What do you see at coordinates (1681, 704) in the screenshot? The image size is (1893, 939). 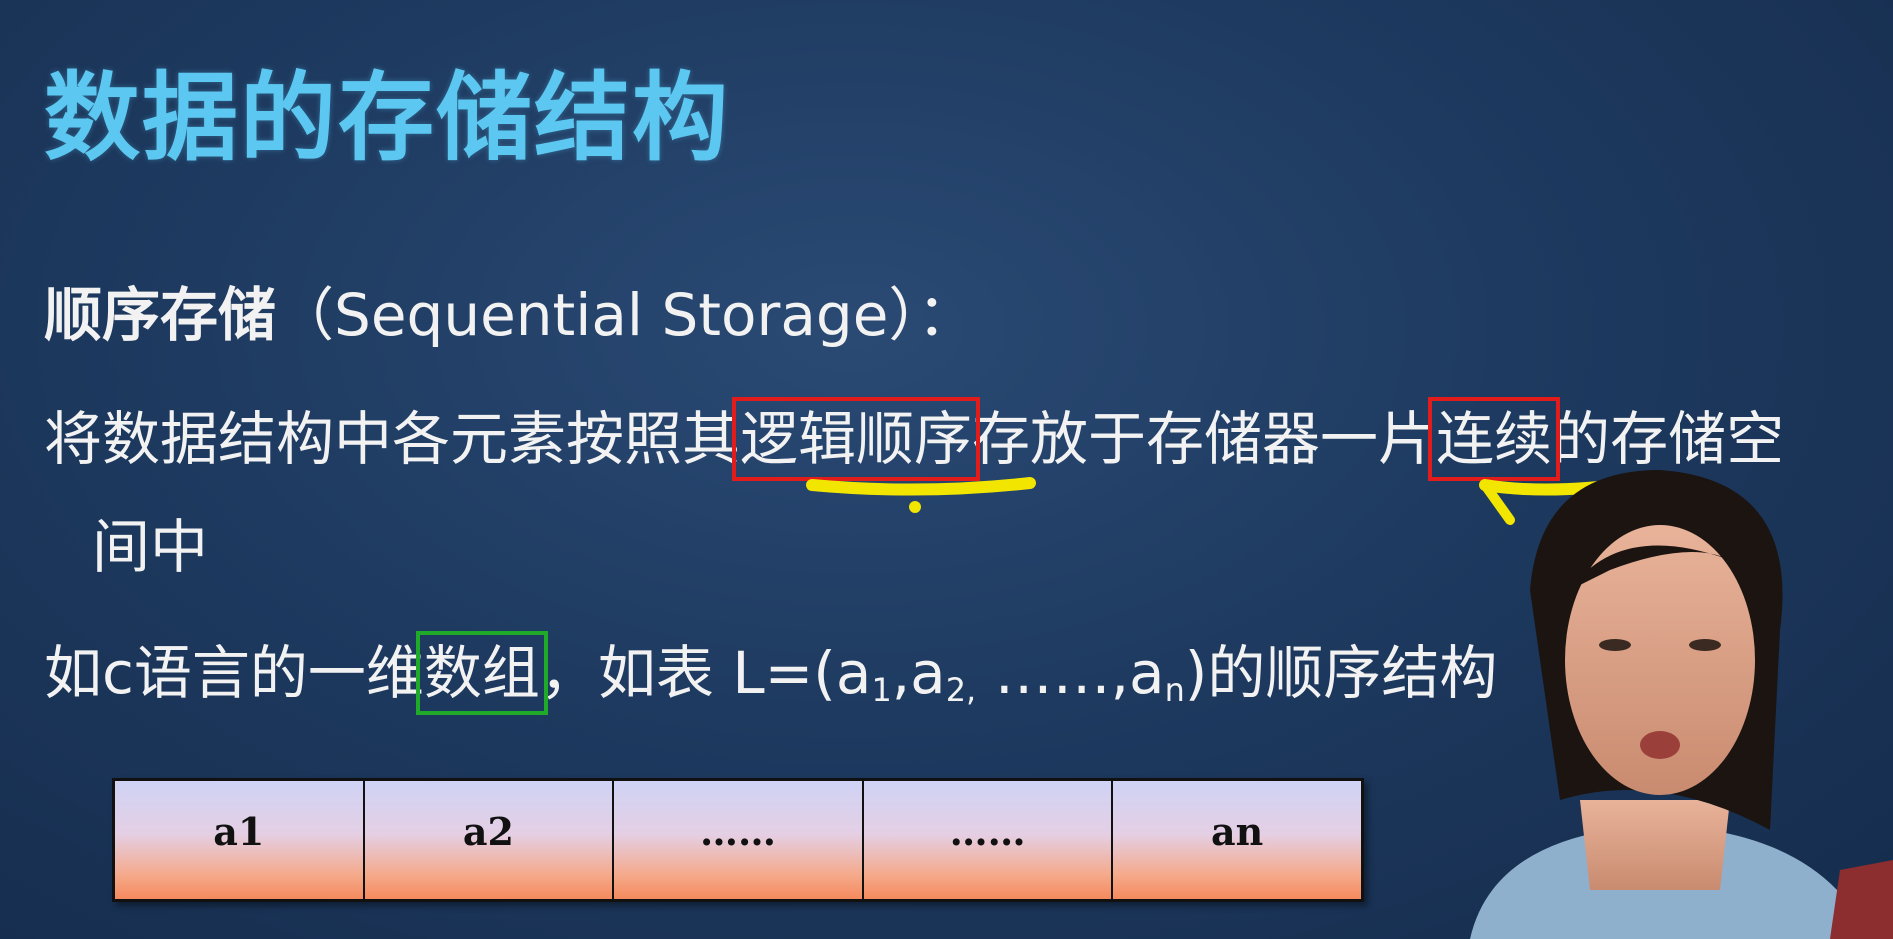 I see `presenter-image` at bounding box center [1681, 704].